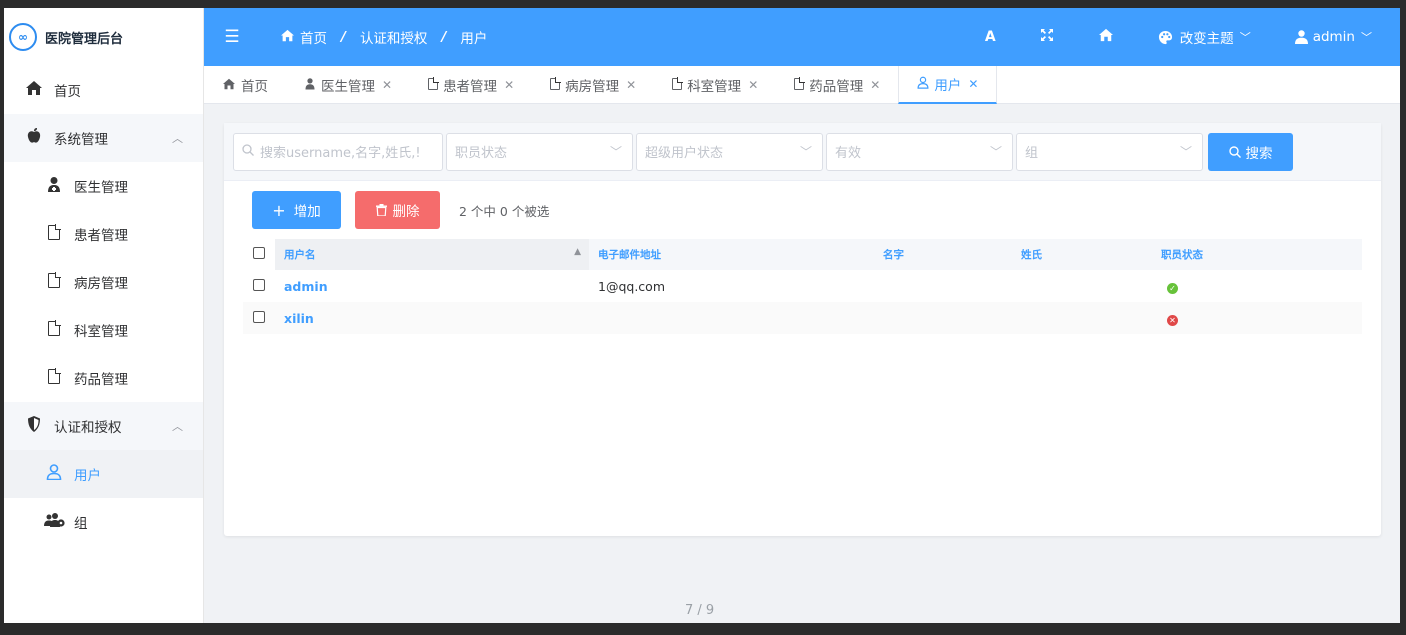 The image size is (1406, 635). What do you see at coordinates (103, 474) in the screenshot?
I see `sidebar-item-user: 用户` at bounding box center [103, 474].